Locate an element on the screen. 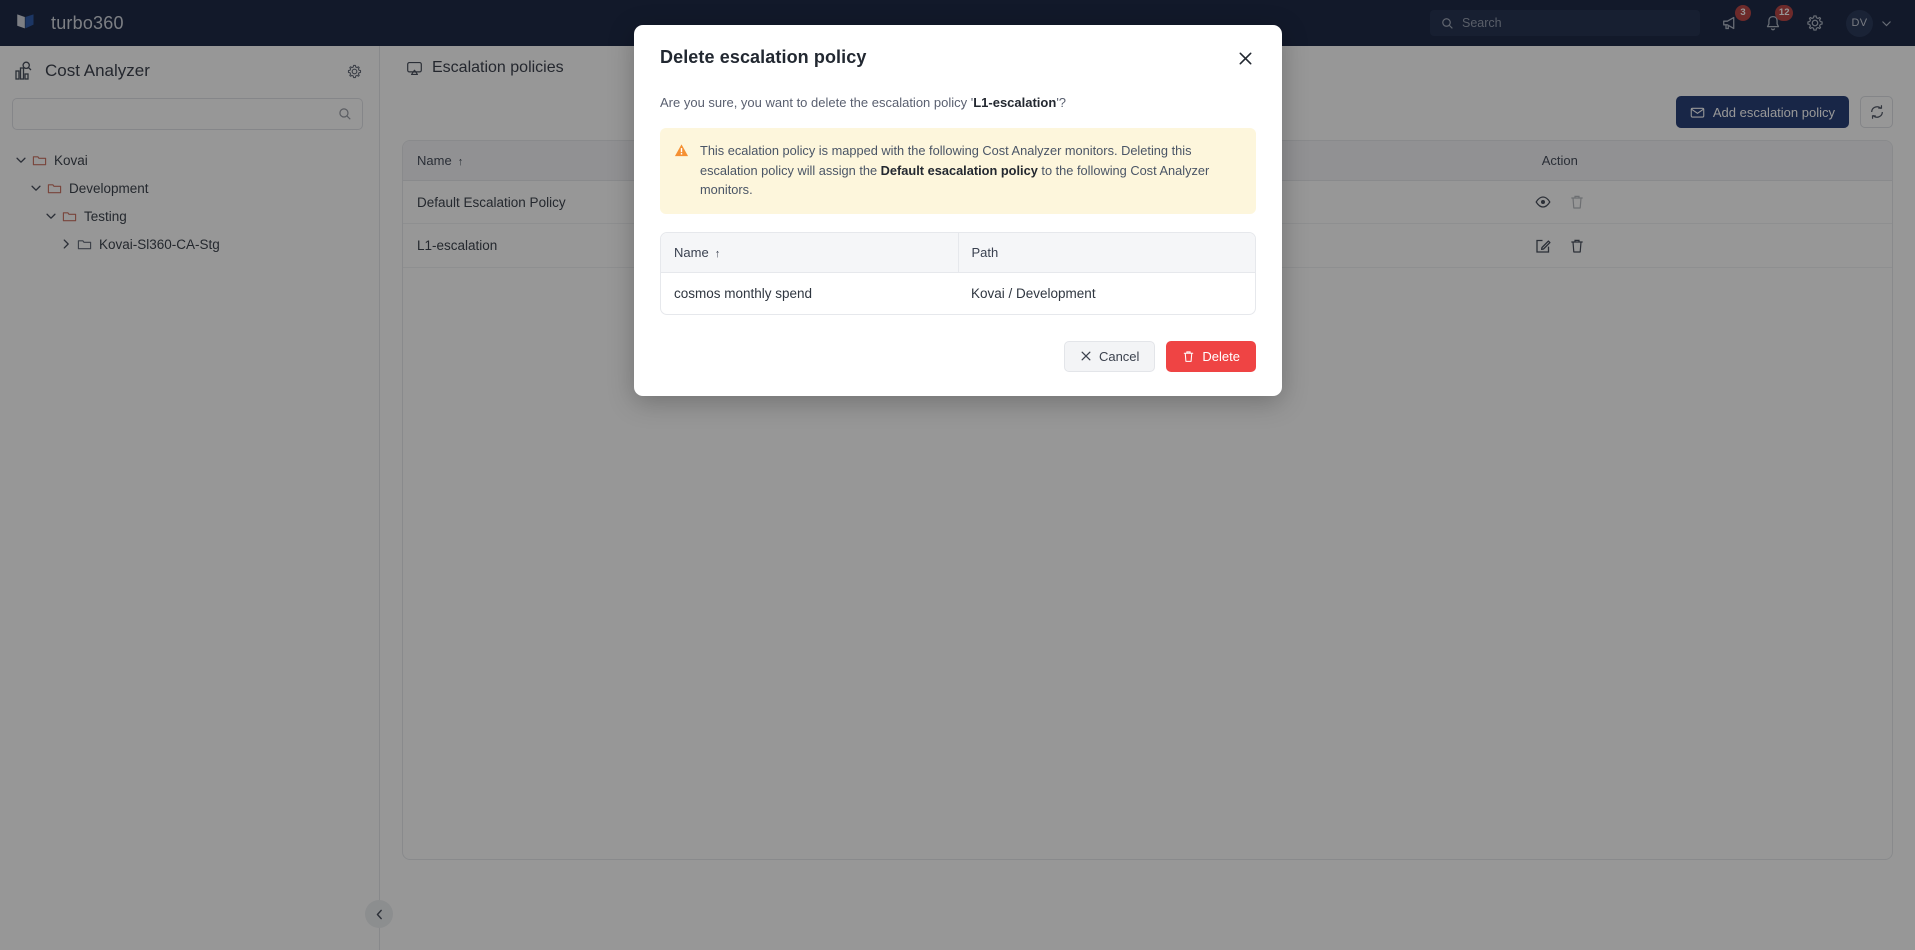 The height and width of the screenshot is (950, 1915). modal-actions: Cancel Delete is located at coordinates (958, 356).